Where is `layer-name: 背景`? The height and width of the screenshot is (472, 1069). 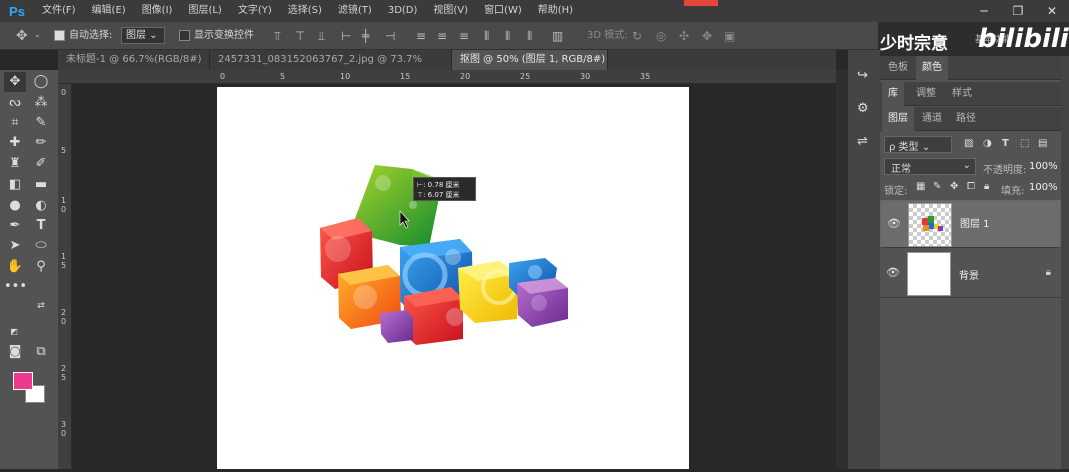 layer-name: 背景 is located at coordinates (969, 274).